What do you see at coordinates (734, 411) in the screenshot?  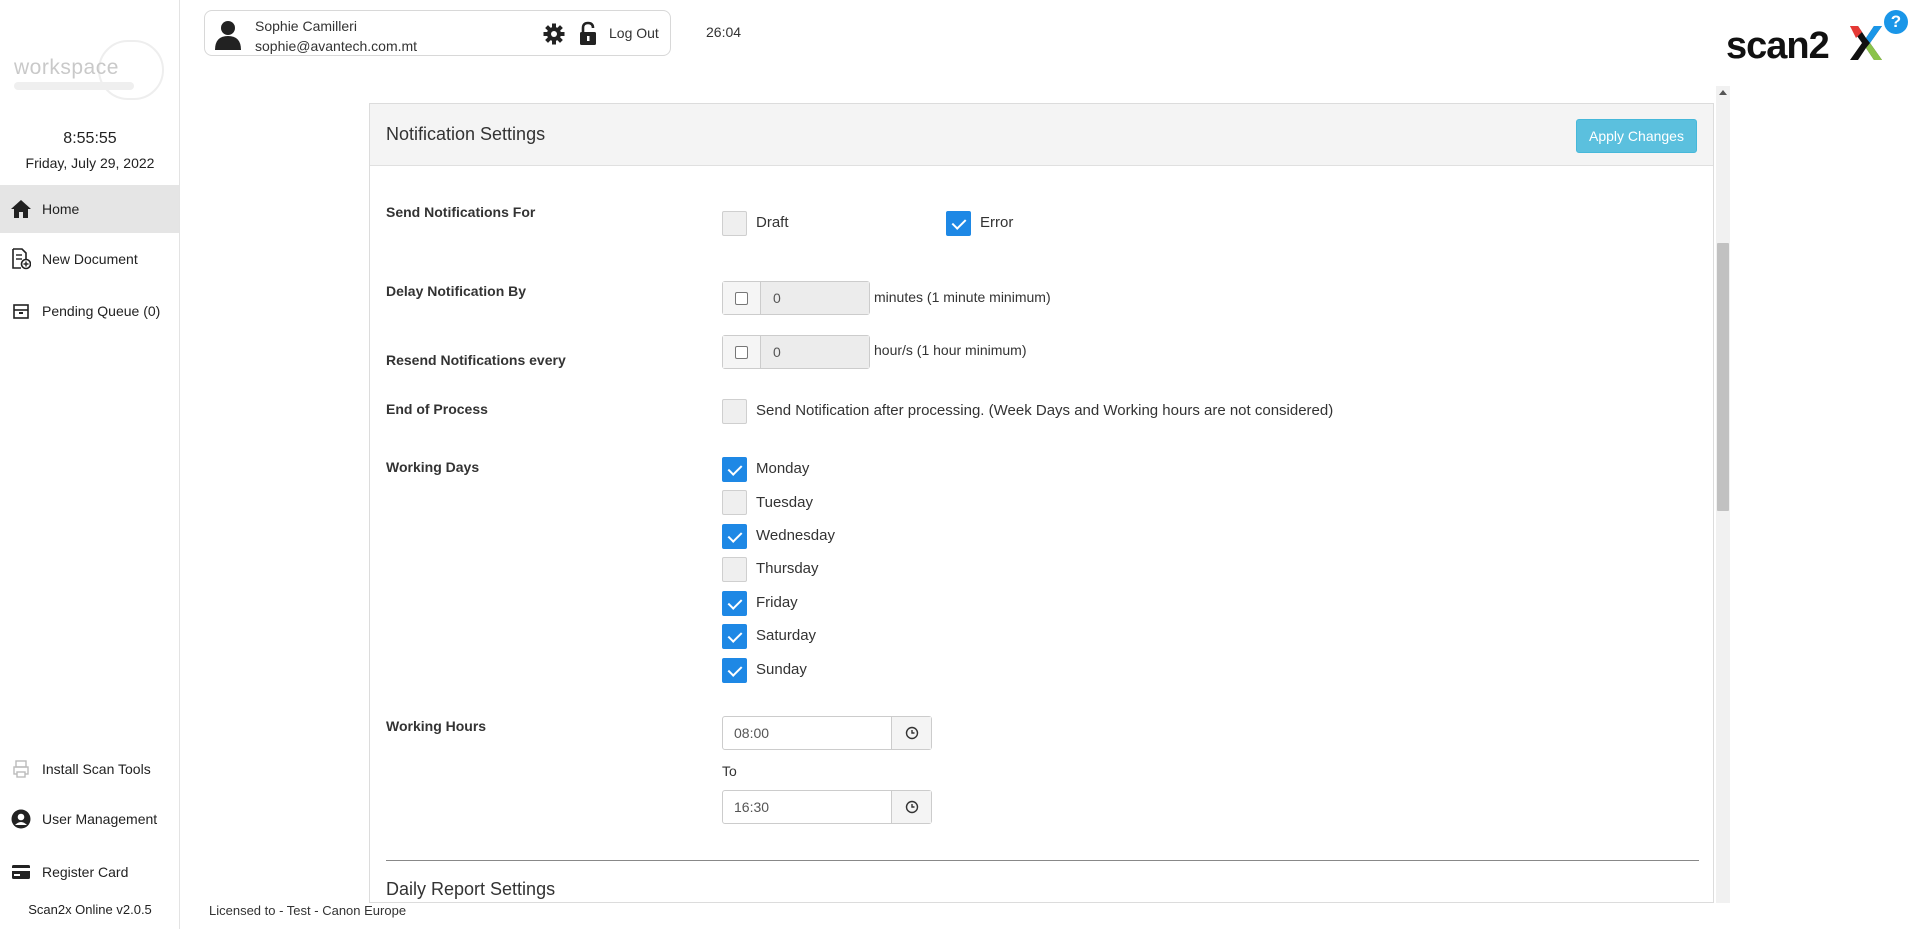 I see `end-of-process-checkbox` at bounding box center [734, 411].